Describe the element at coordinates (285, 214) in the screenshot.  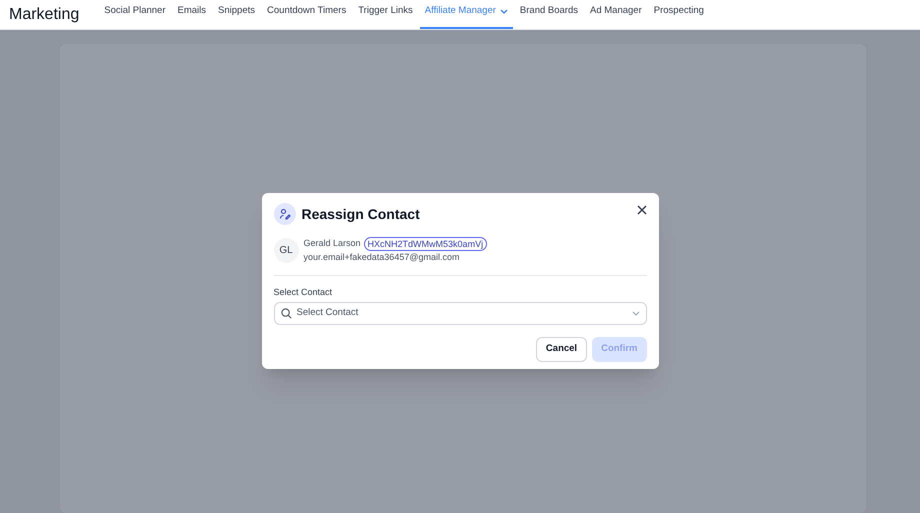
I see `people-icon` at that location.